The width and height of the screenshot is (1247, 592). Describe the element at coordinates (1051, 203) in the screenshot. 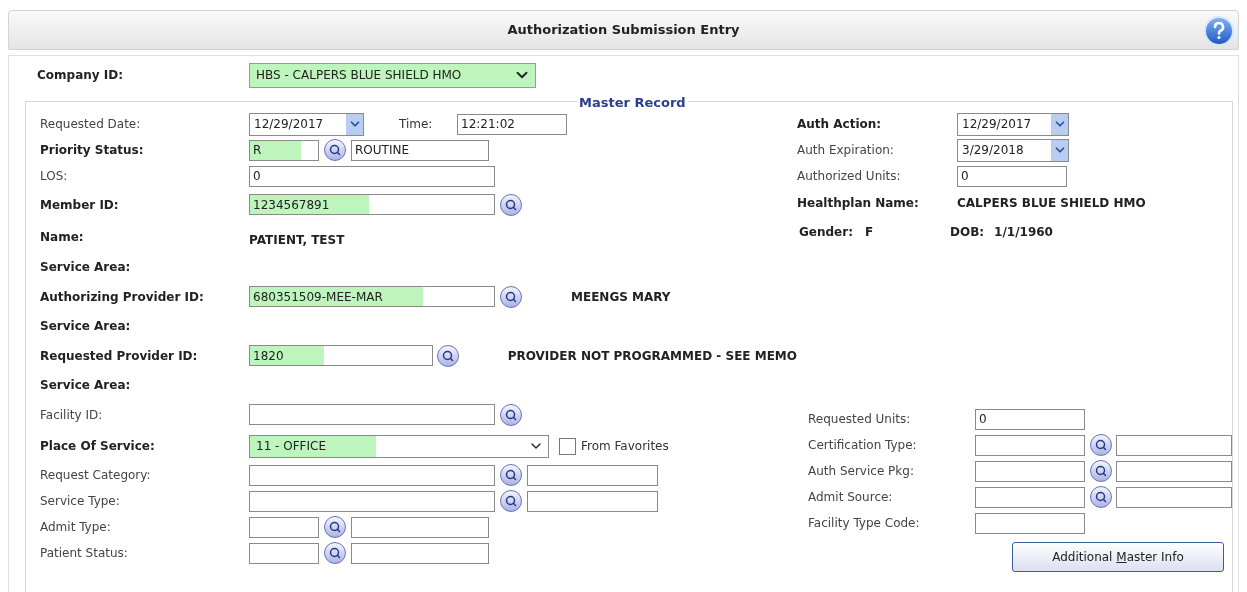

I see `field-value: CALPERS BLUE SHIELD HMO` at that location.